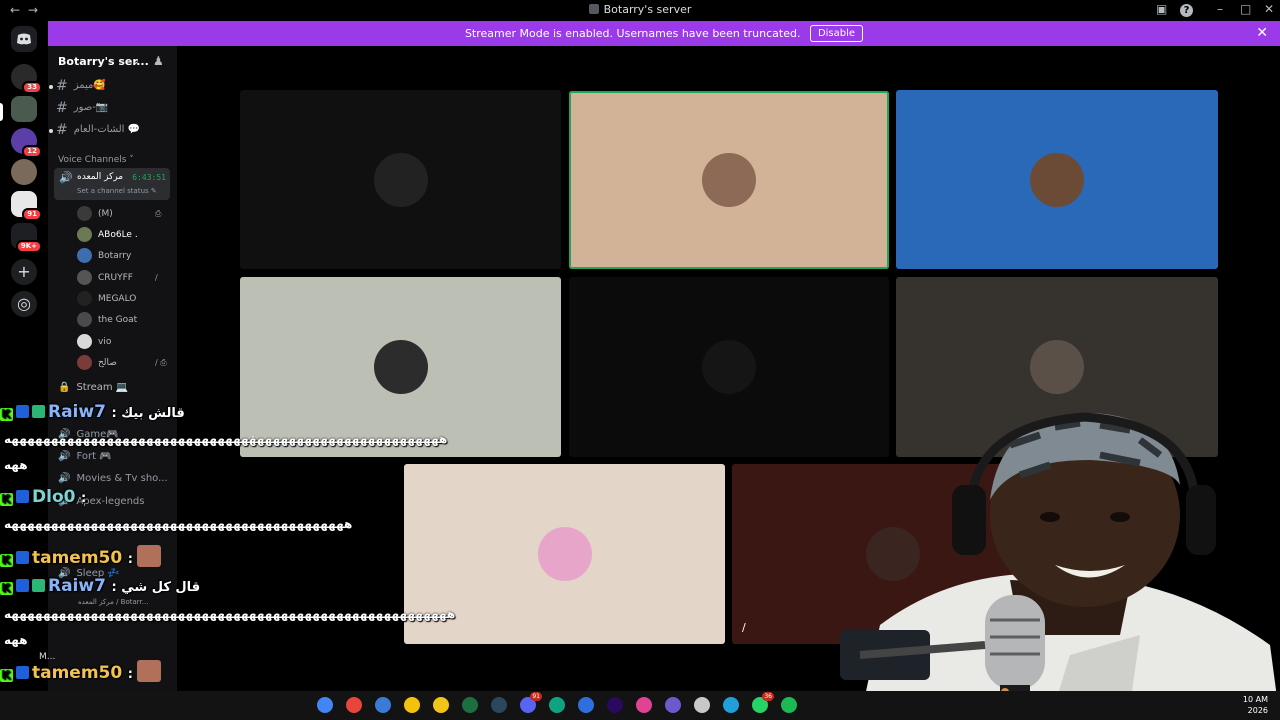 Image resolution: width=1280 pixels, height=720 pixels. Describe the element at coordinates (1186, 10) in the screenshot. I see `help-icon: ?` at that location.